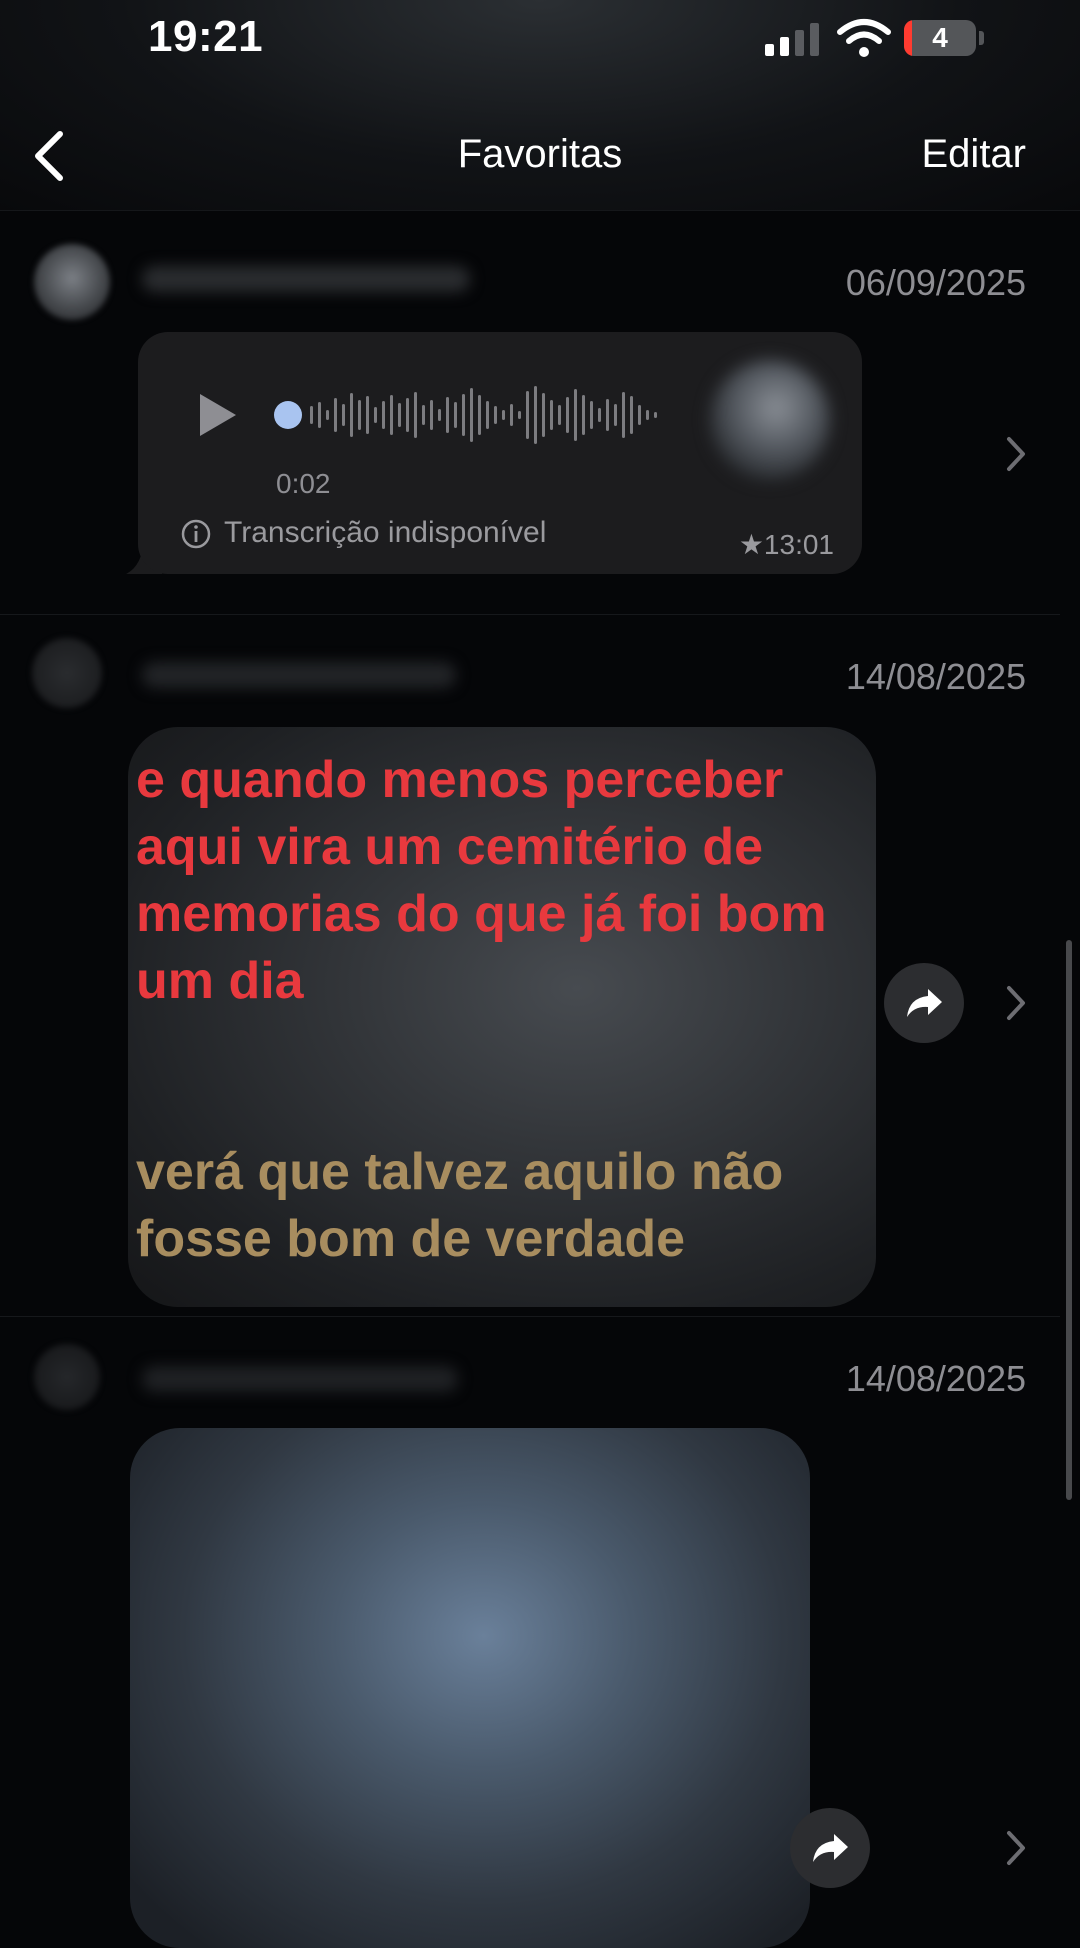 This screenshot has height=1948, width=1080. Describe the element at coordinates (974, 154) in the screenshot. I see `edit-button: Editar` at that location.